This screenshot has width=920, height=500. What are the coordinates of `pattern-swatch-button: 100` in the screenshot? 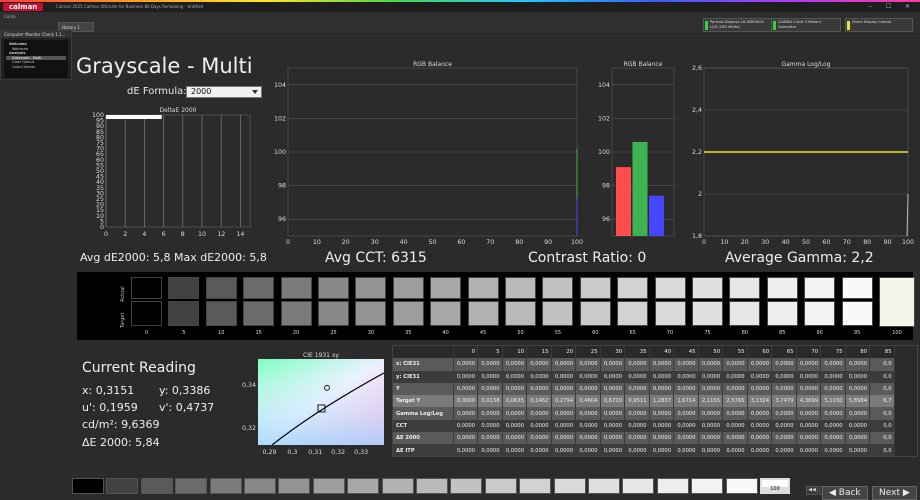 It's located at (775, 486).